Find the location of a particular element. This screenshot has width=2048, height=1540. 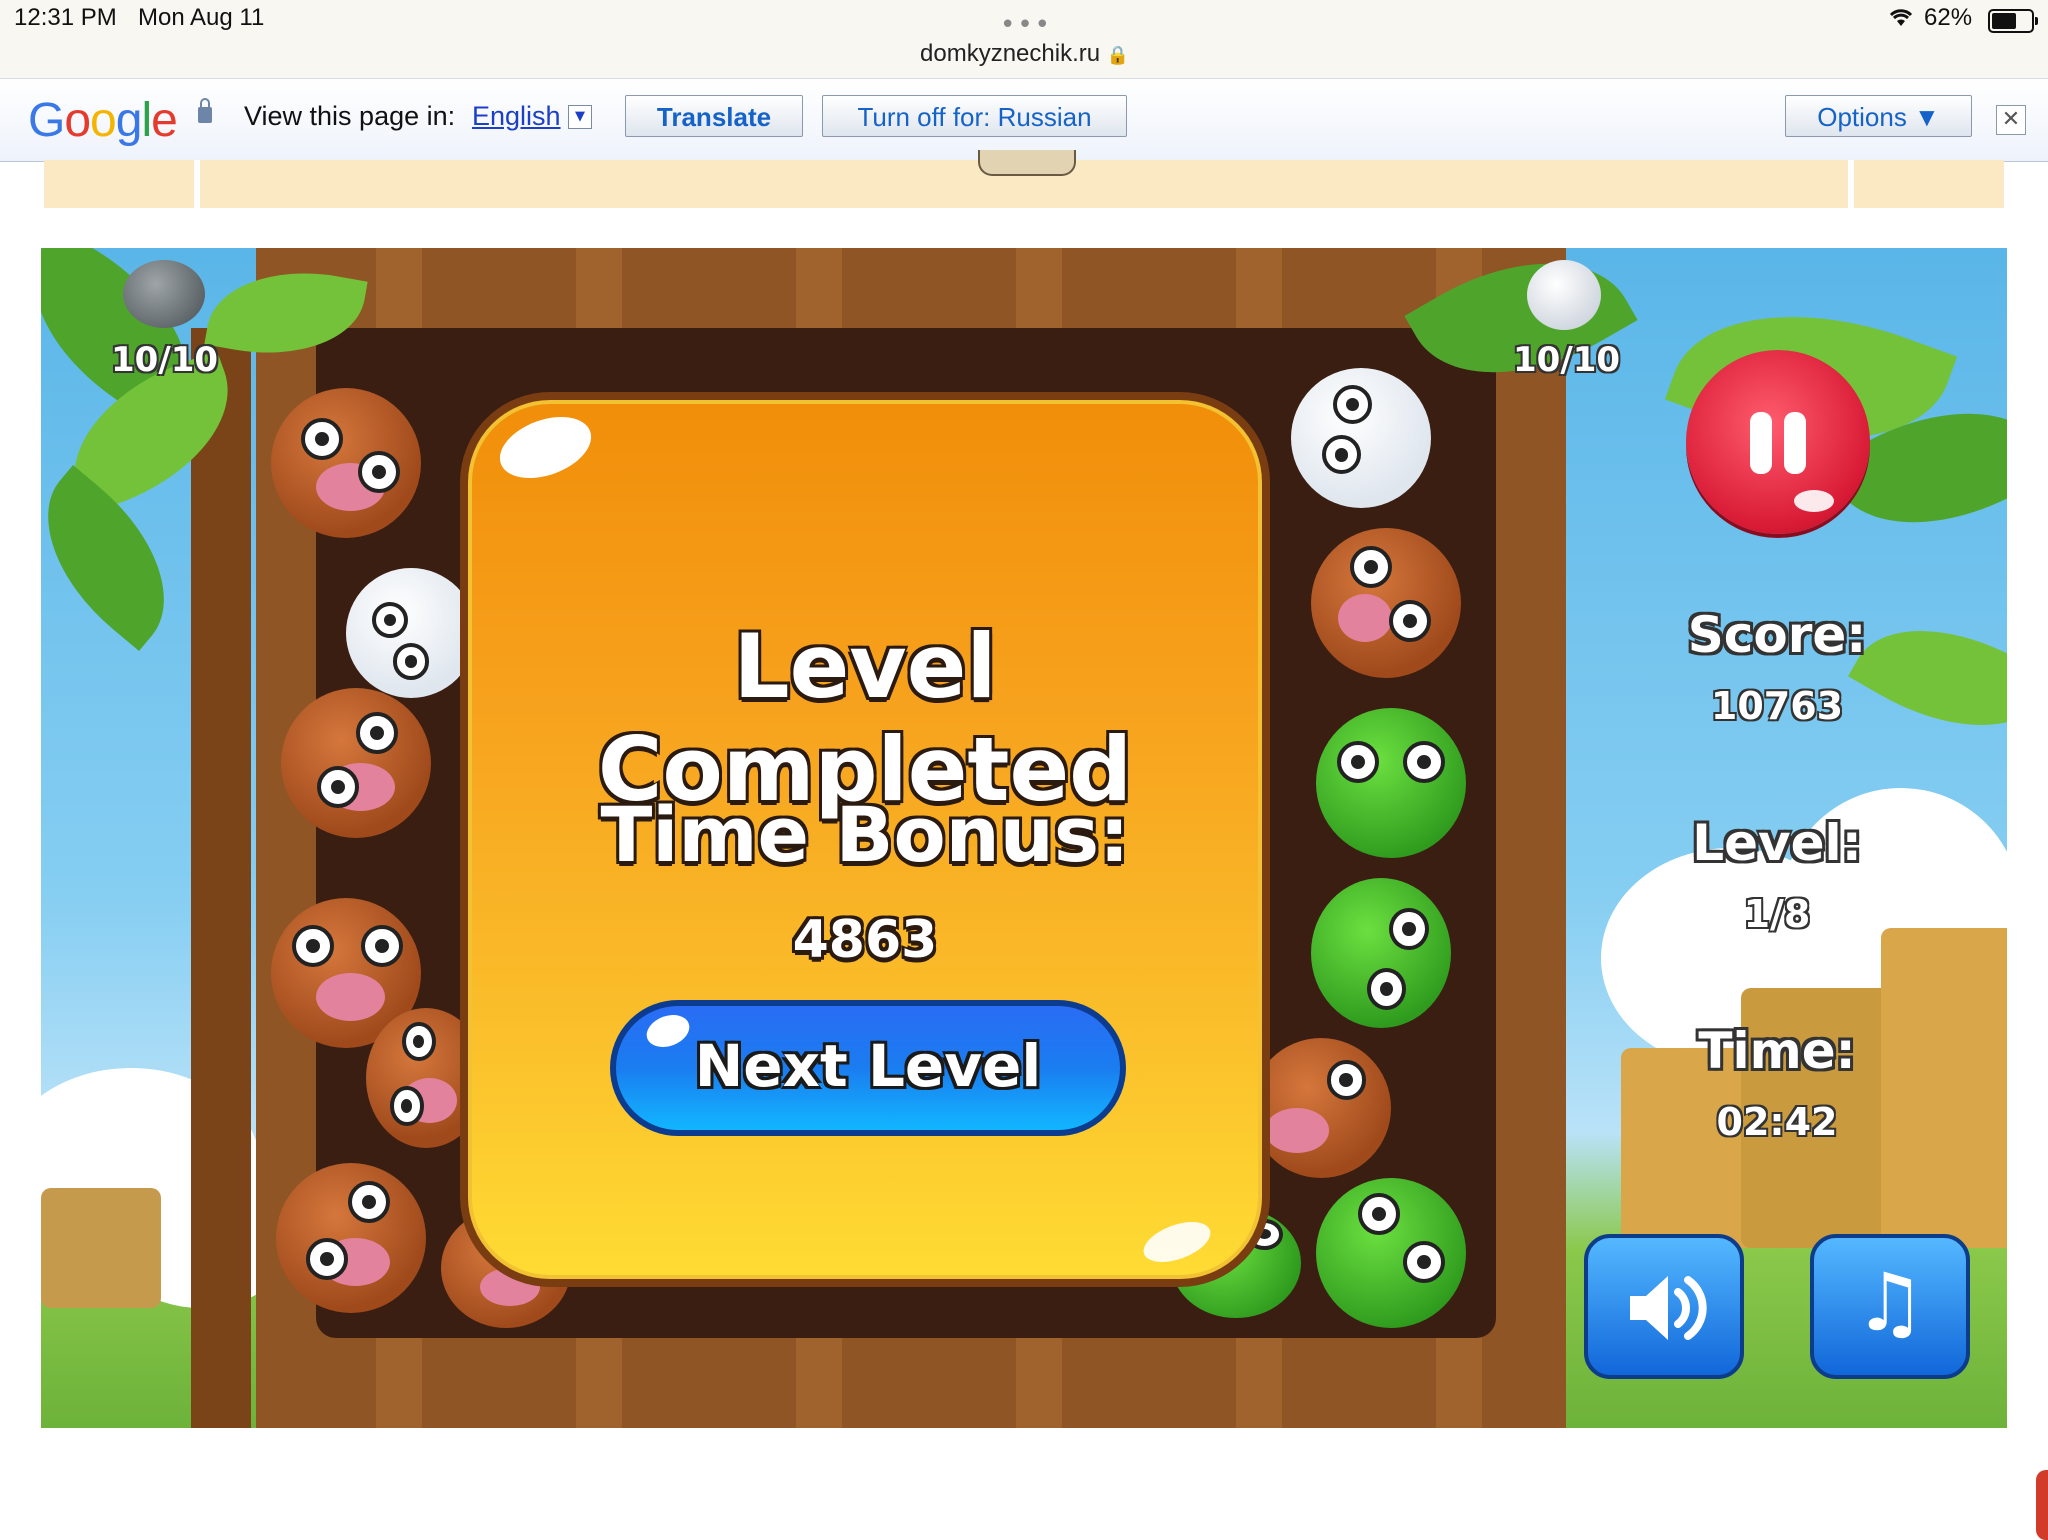

battery-icon is located at coordinates (2013, 21).